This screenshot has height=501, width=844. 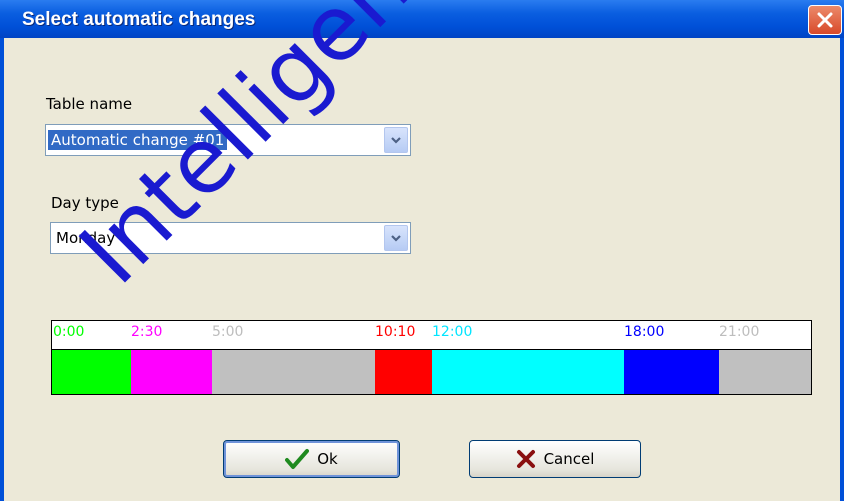 I want to click on day-type-dropdown-button, so click(x=396, y=238).